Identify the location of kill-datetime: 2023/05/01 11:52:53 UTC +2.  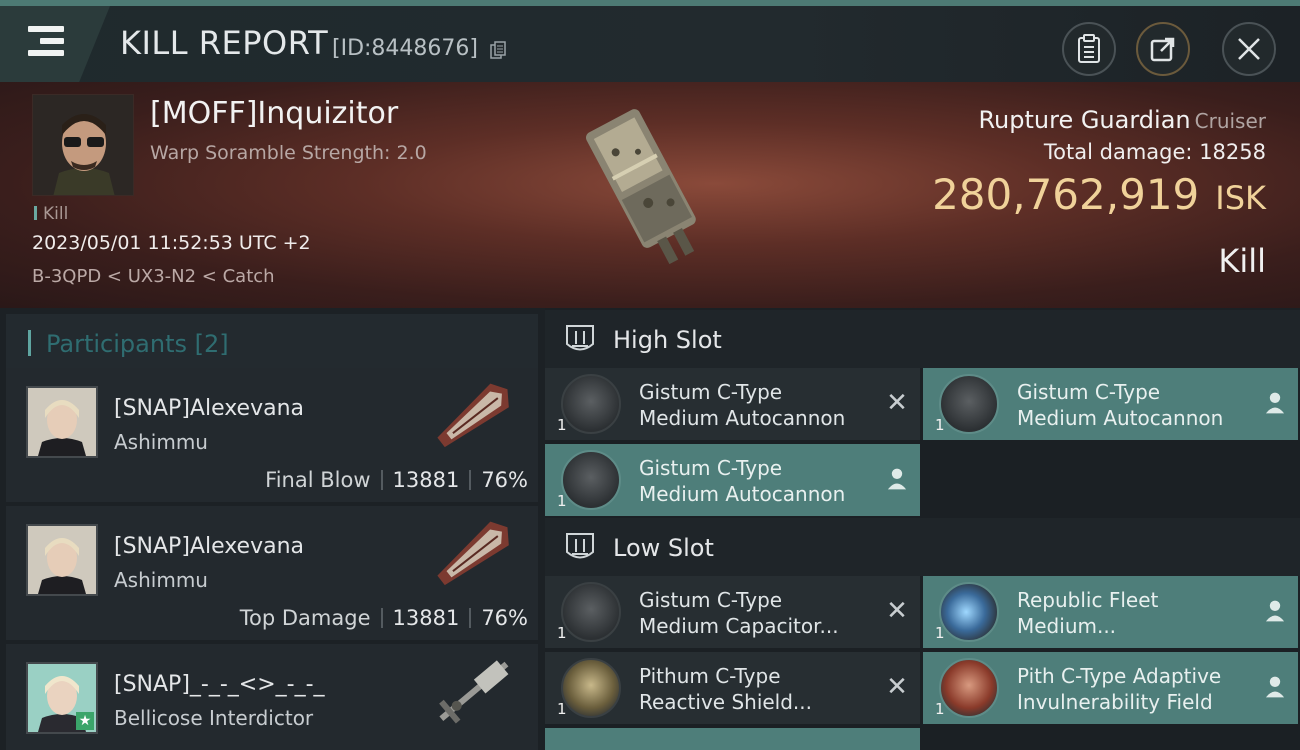
(171, 243).